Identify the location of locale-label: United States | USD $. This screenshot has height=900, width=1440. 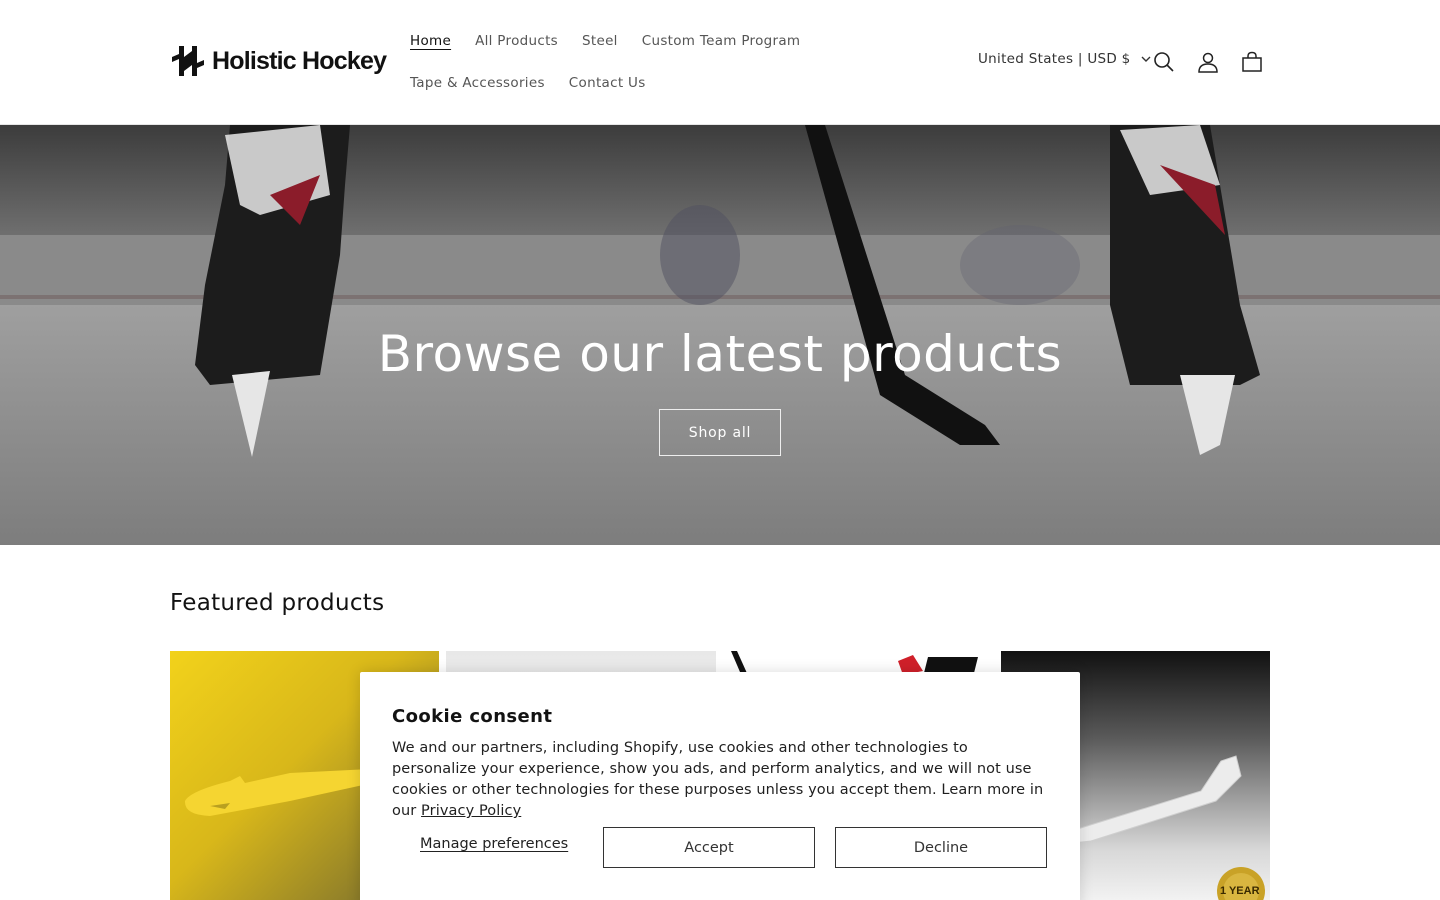
(1054, 59).